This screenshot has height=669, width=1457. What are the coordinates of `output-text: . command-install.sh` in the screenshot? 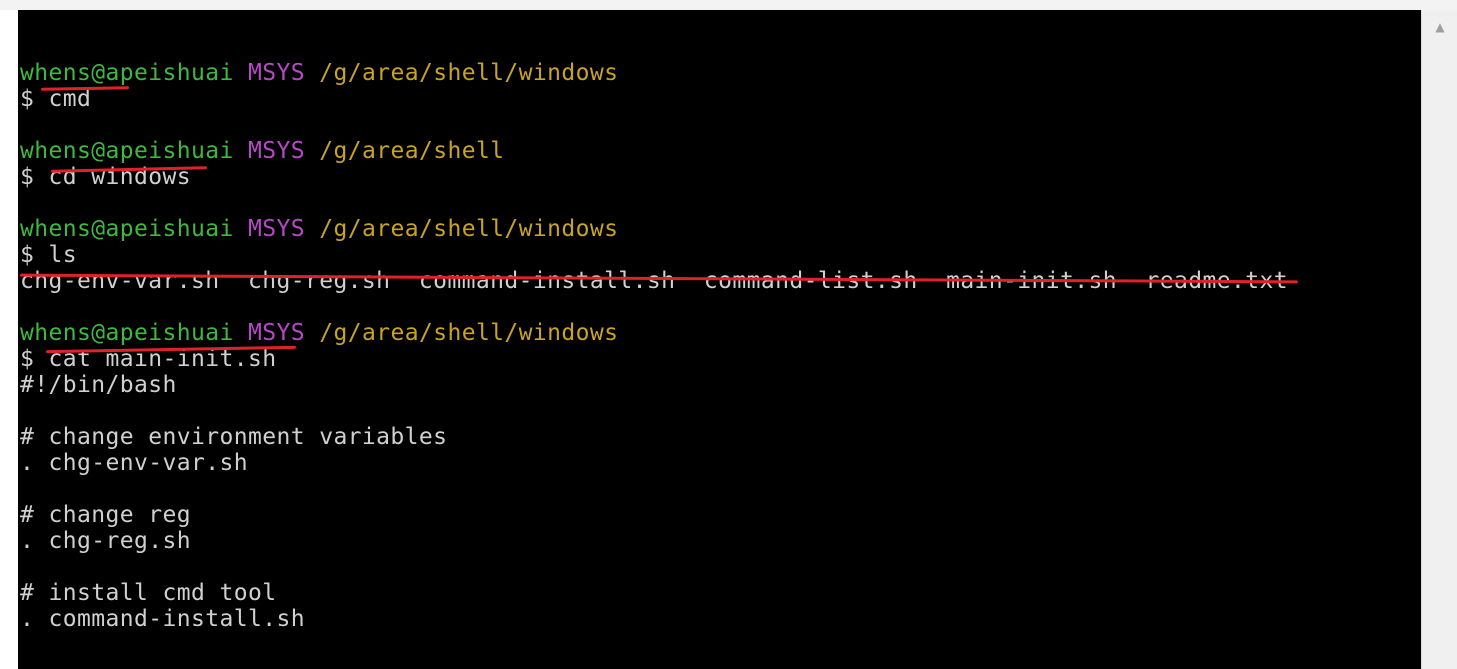 It's located at (162, 619).